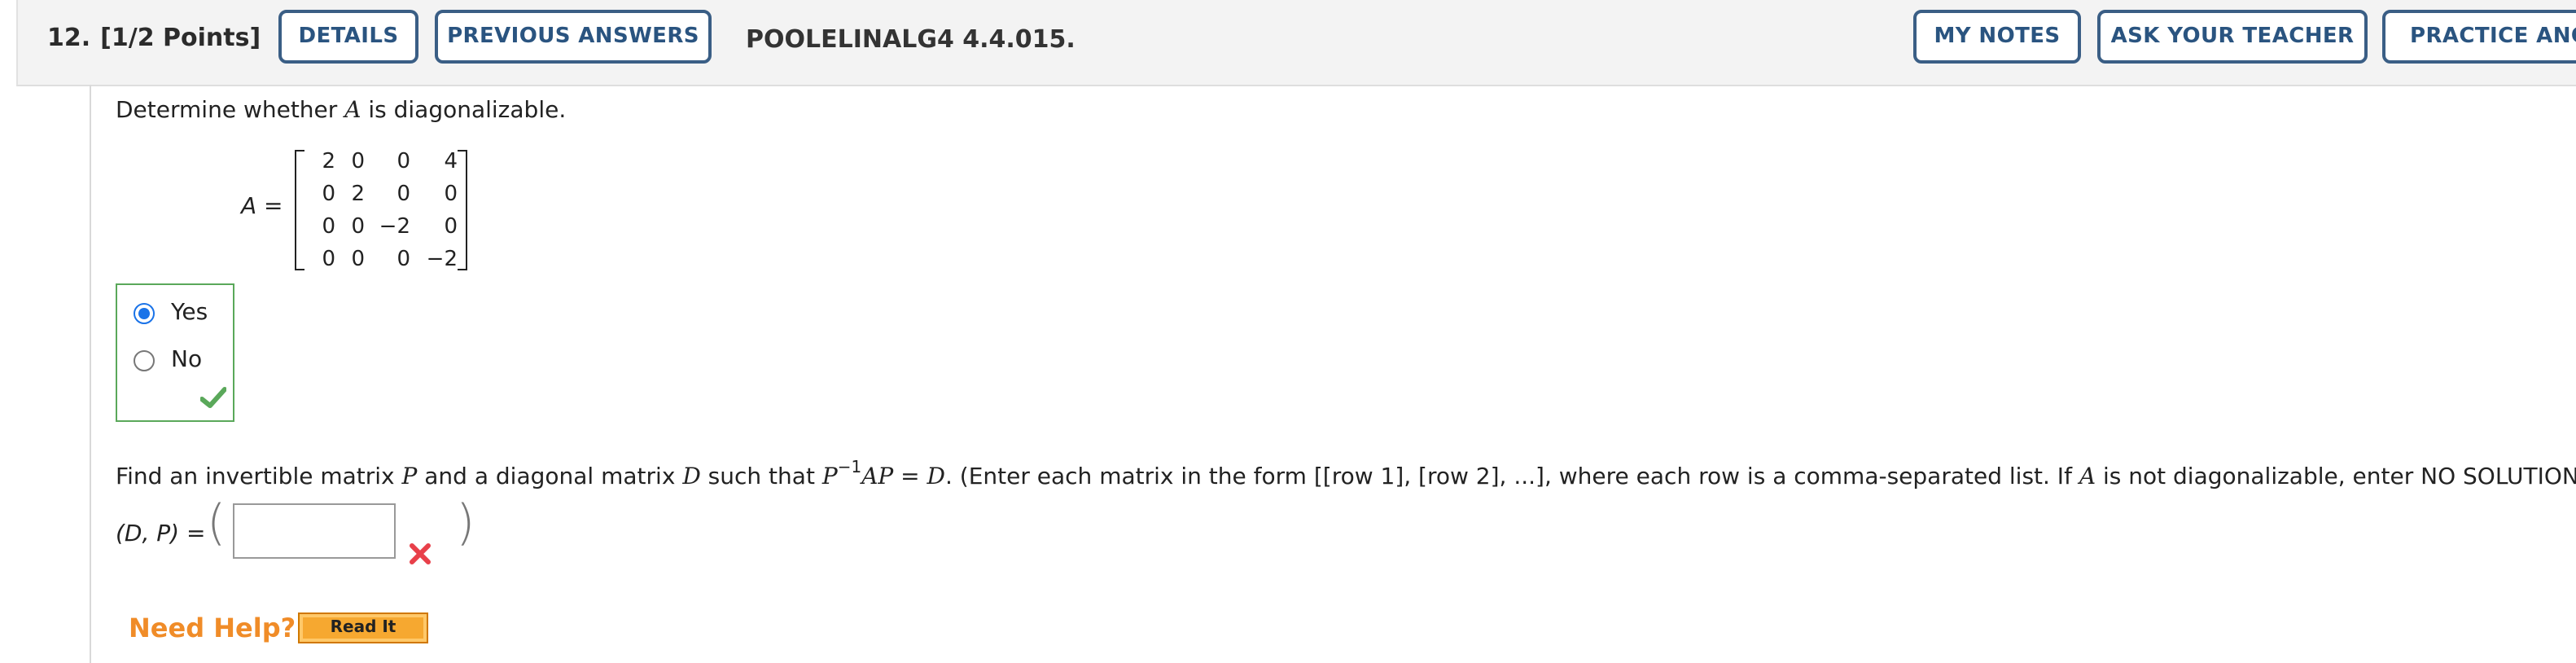 This screenshot has width=2576, height=663. What do you see at coordinates (69, 38) in the screenshot?
I see `question-number-label: 12.` at bounding box center [69, 38].